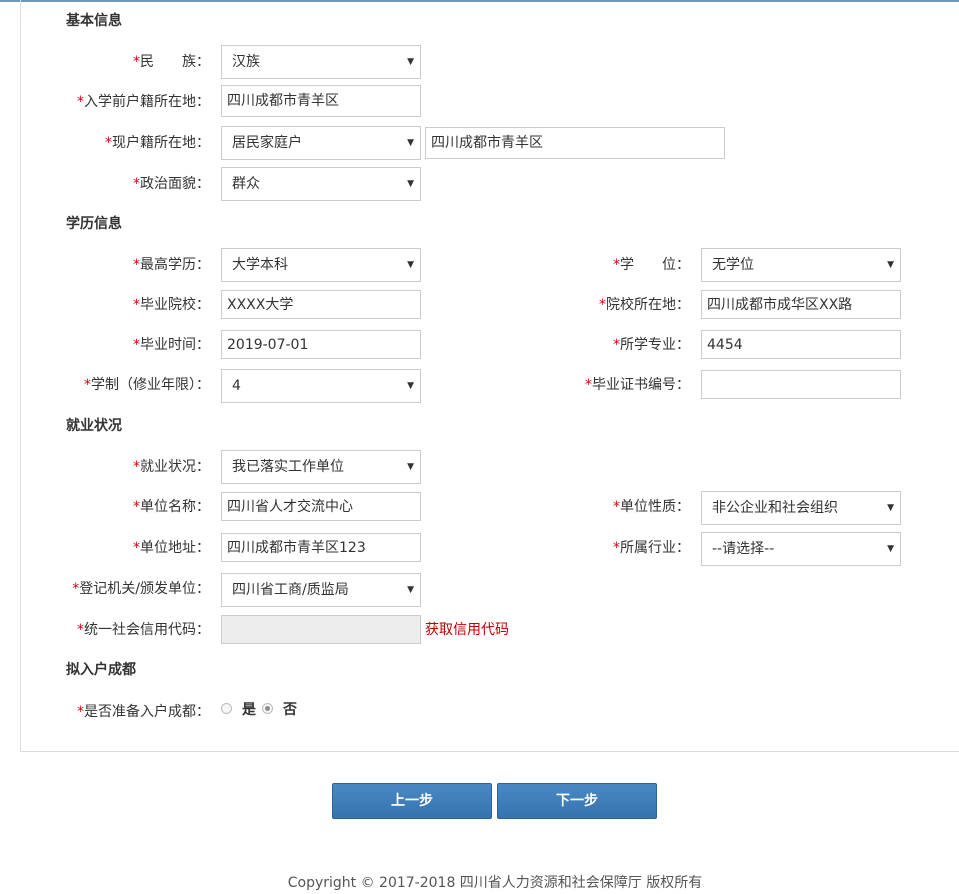  What do you see at coordinates (171, 265) in the screenshot?
I see `degree-level-label: *最高学历：` at bounding box center [171, 265].